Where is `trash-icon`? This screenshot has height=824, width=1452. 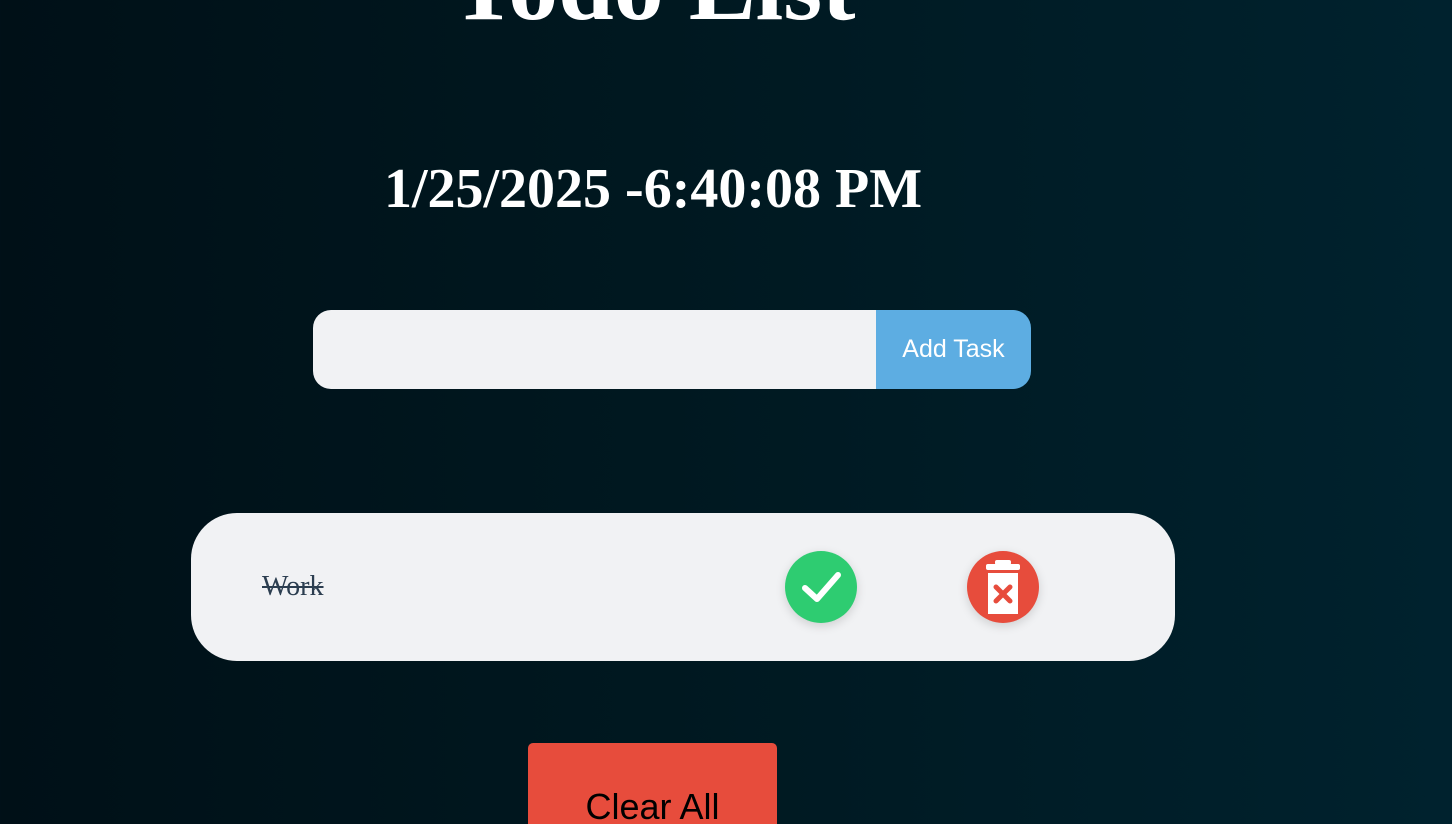
trash-icon is located at coordinates (1003, 587).